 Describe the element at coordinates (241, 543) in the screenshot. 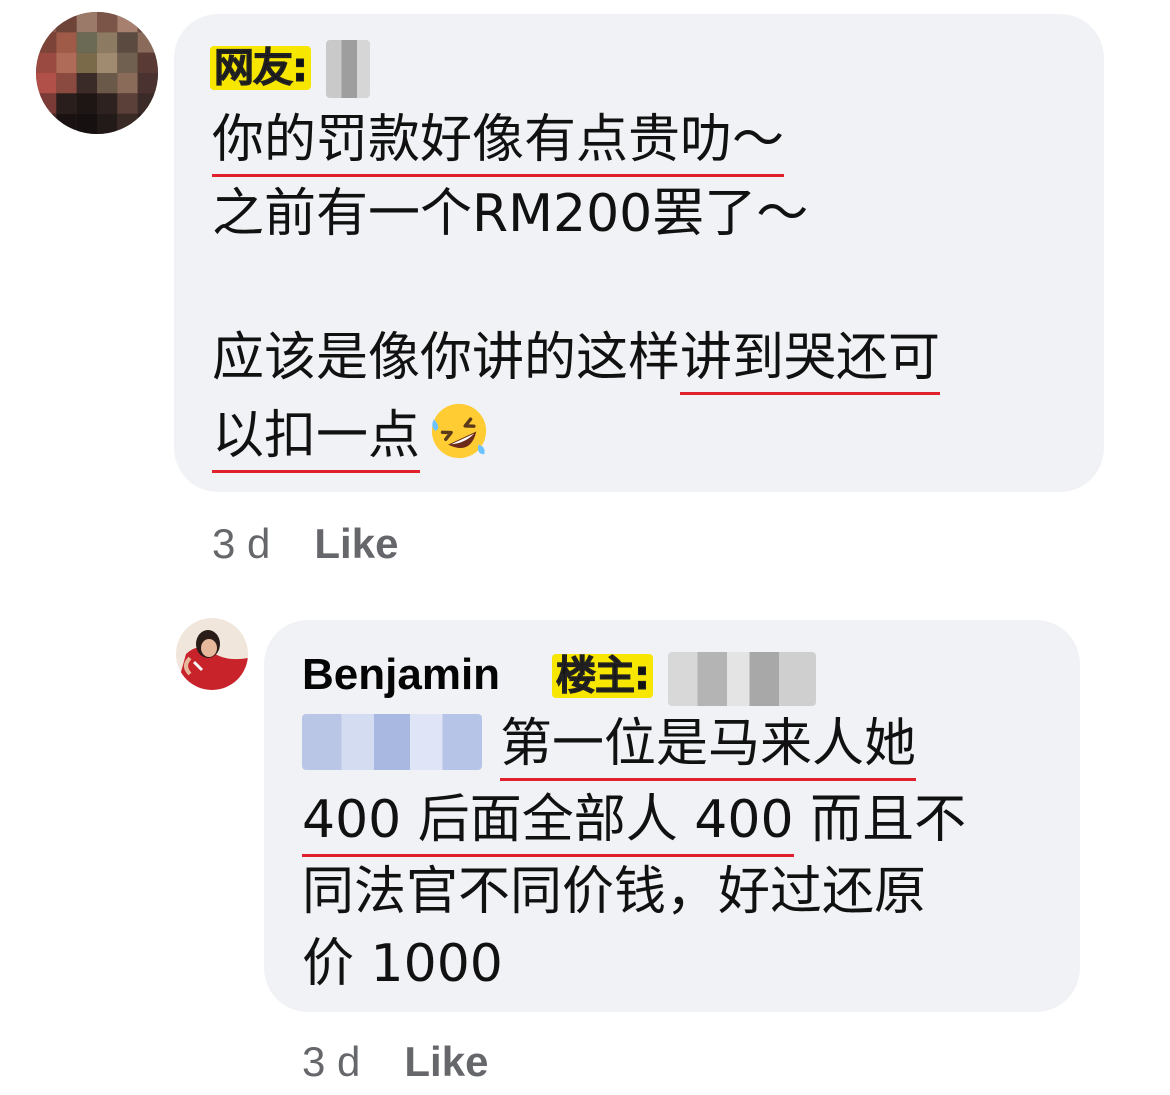

I see `comment-time: 3 d` at that location.